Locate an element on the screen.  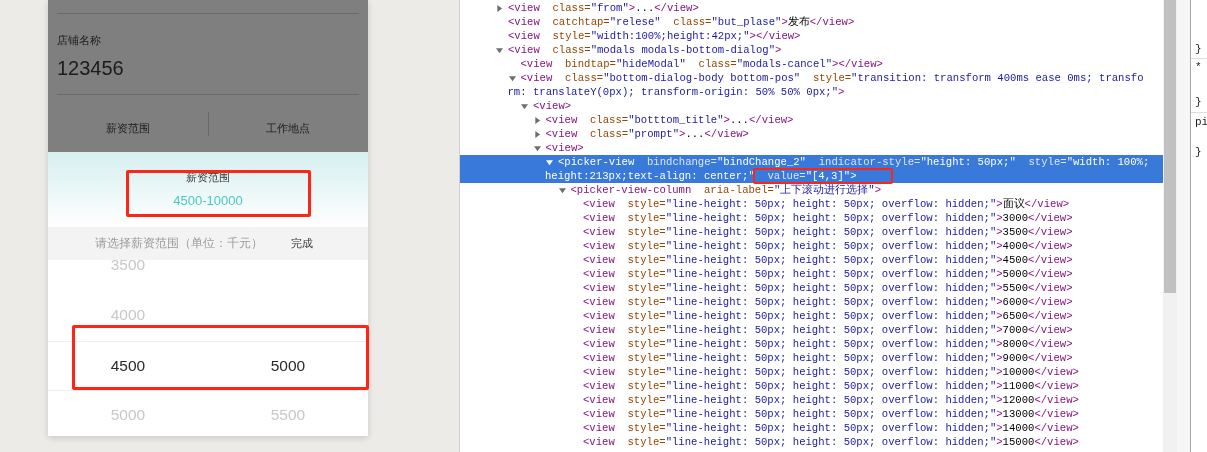
code-text: pi is located at coordinates (1201, 122).